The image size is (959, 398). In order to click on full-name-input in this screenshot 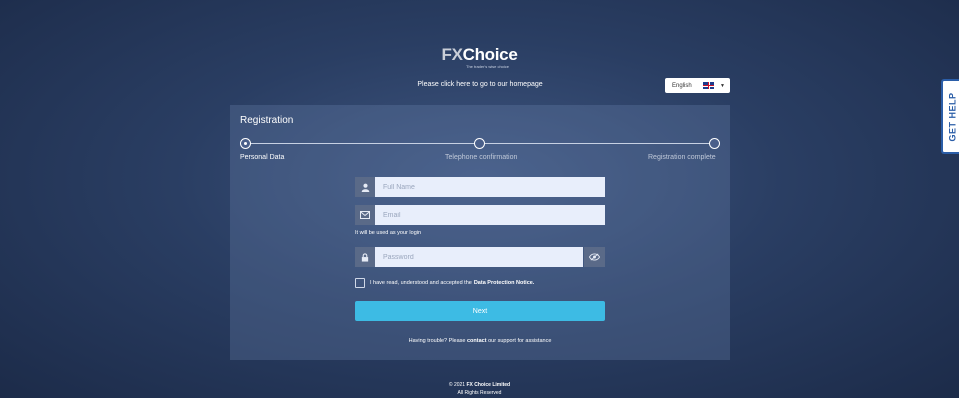, I will do `click(490, 187)`.